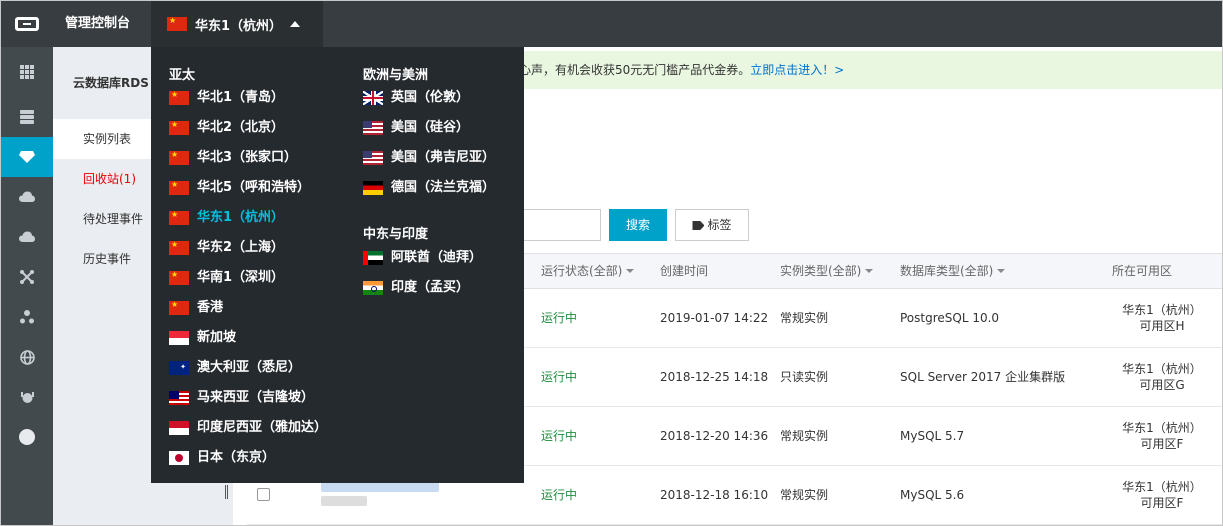 The height and width of the screenshot is (526, 1223). Describe the element at coordinates (684, 271) in the screenshot. I see `col-created-time: 创建时间` at that location.